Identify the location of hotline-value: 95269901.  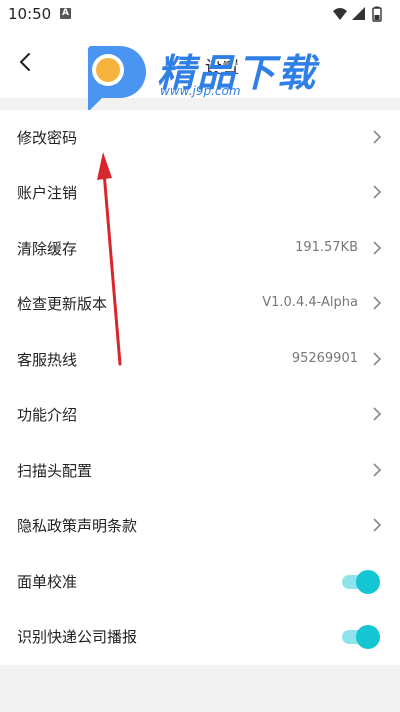
(324, 358).